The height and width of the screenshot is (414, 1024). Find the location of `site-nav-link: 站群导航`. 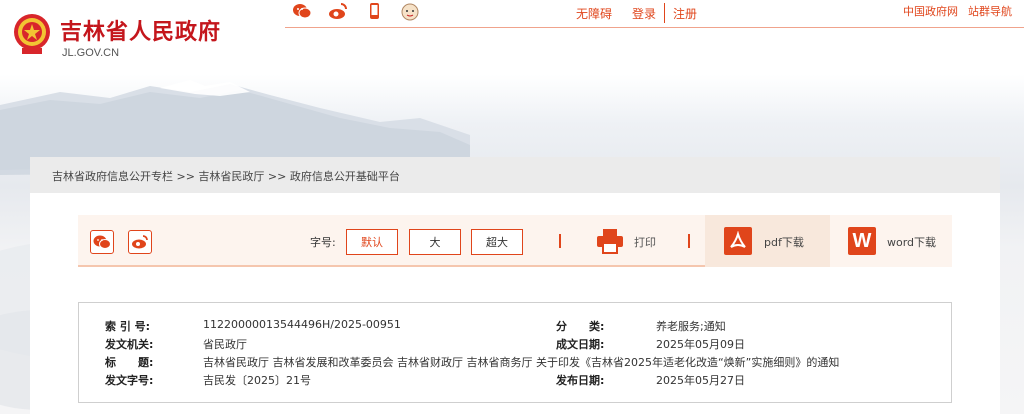

site-nav-link: 站群导航 is located at coordinates (990, 11).